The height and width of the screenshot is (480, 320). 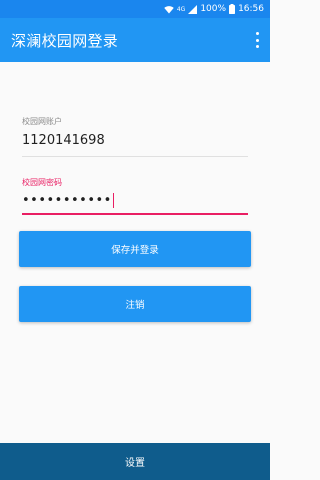 What do you see at coordinates (135, 140) in the screenshot?
I see `account-input: 1120141698` at bounding box center [135, 140].